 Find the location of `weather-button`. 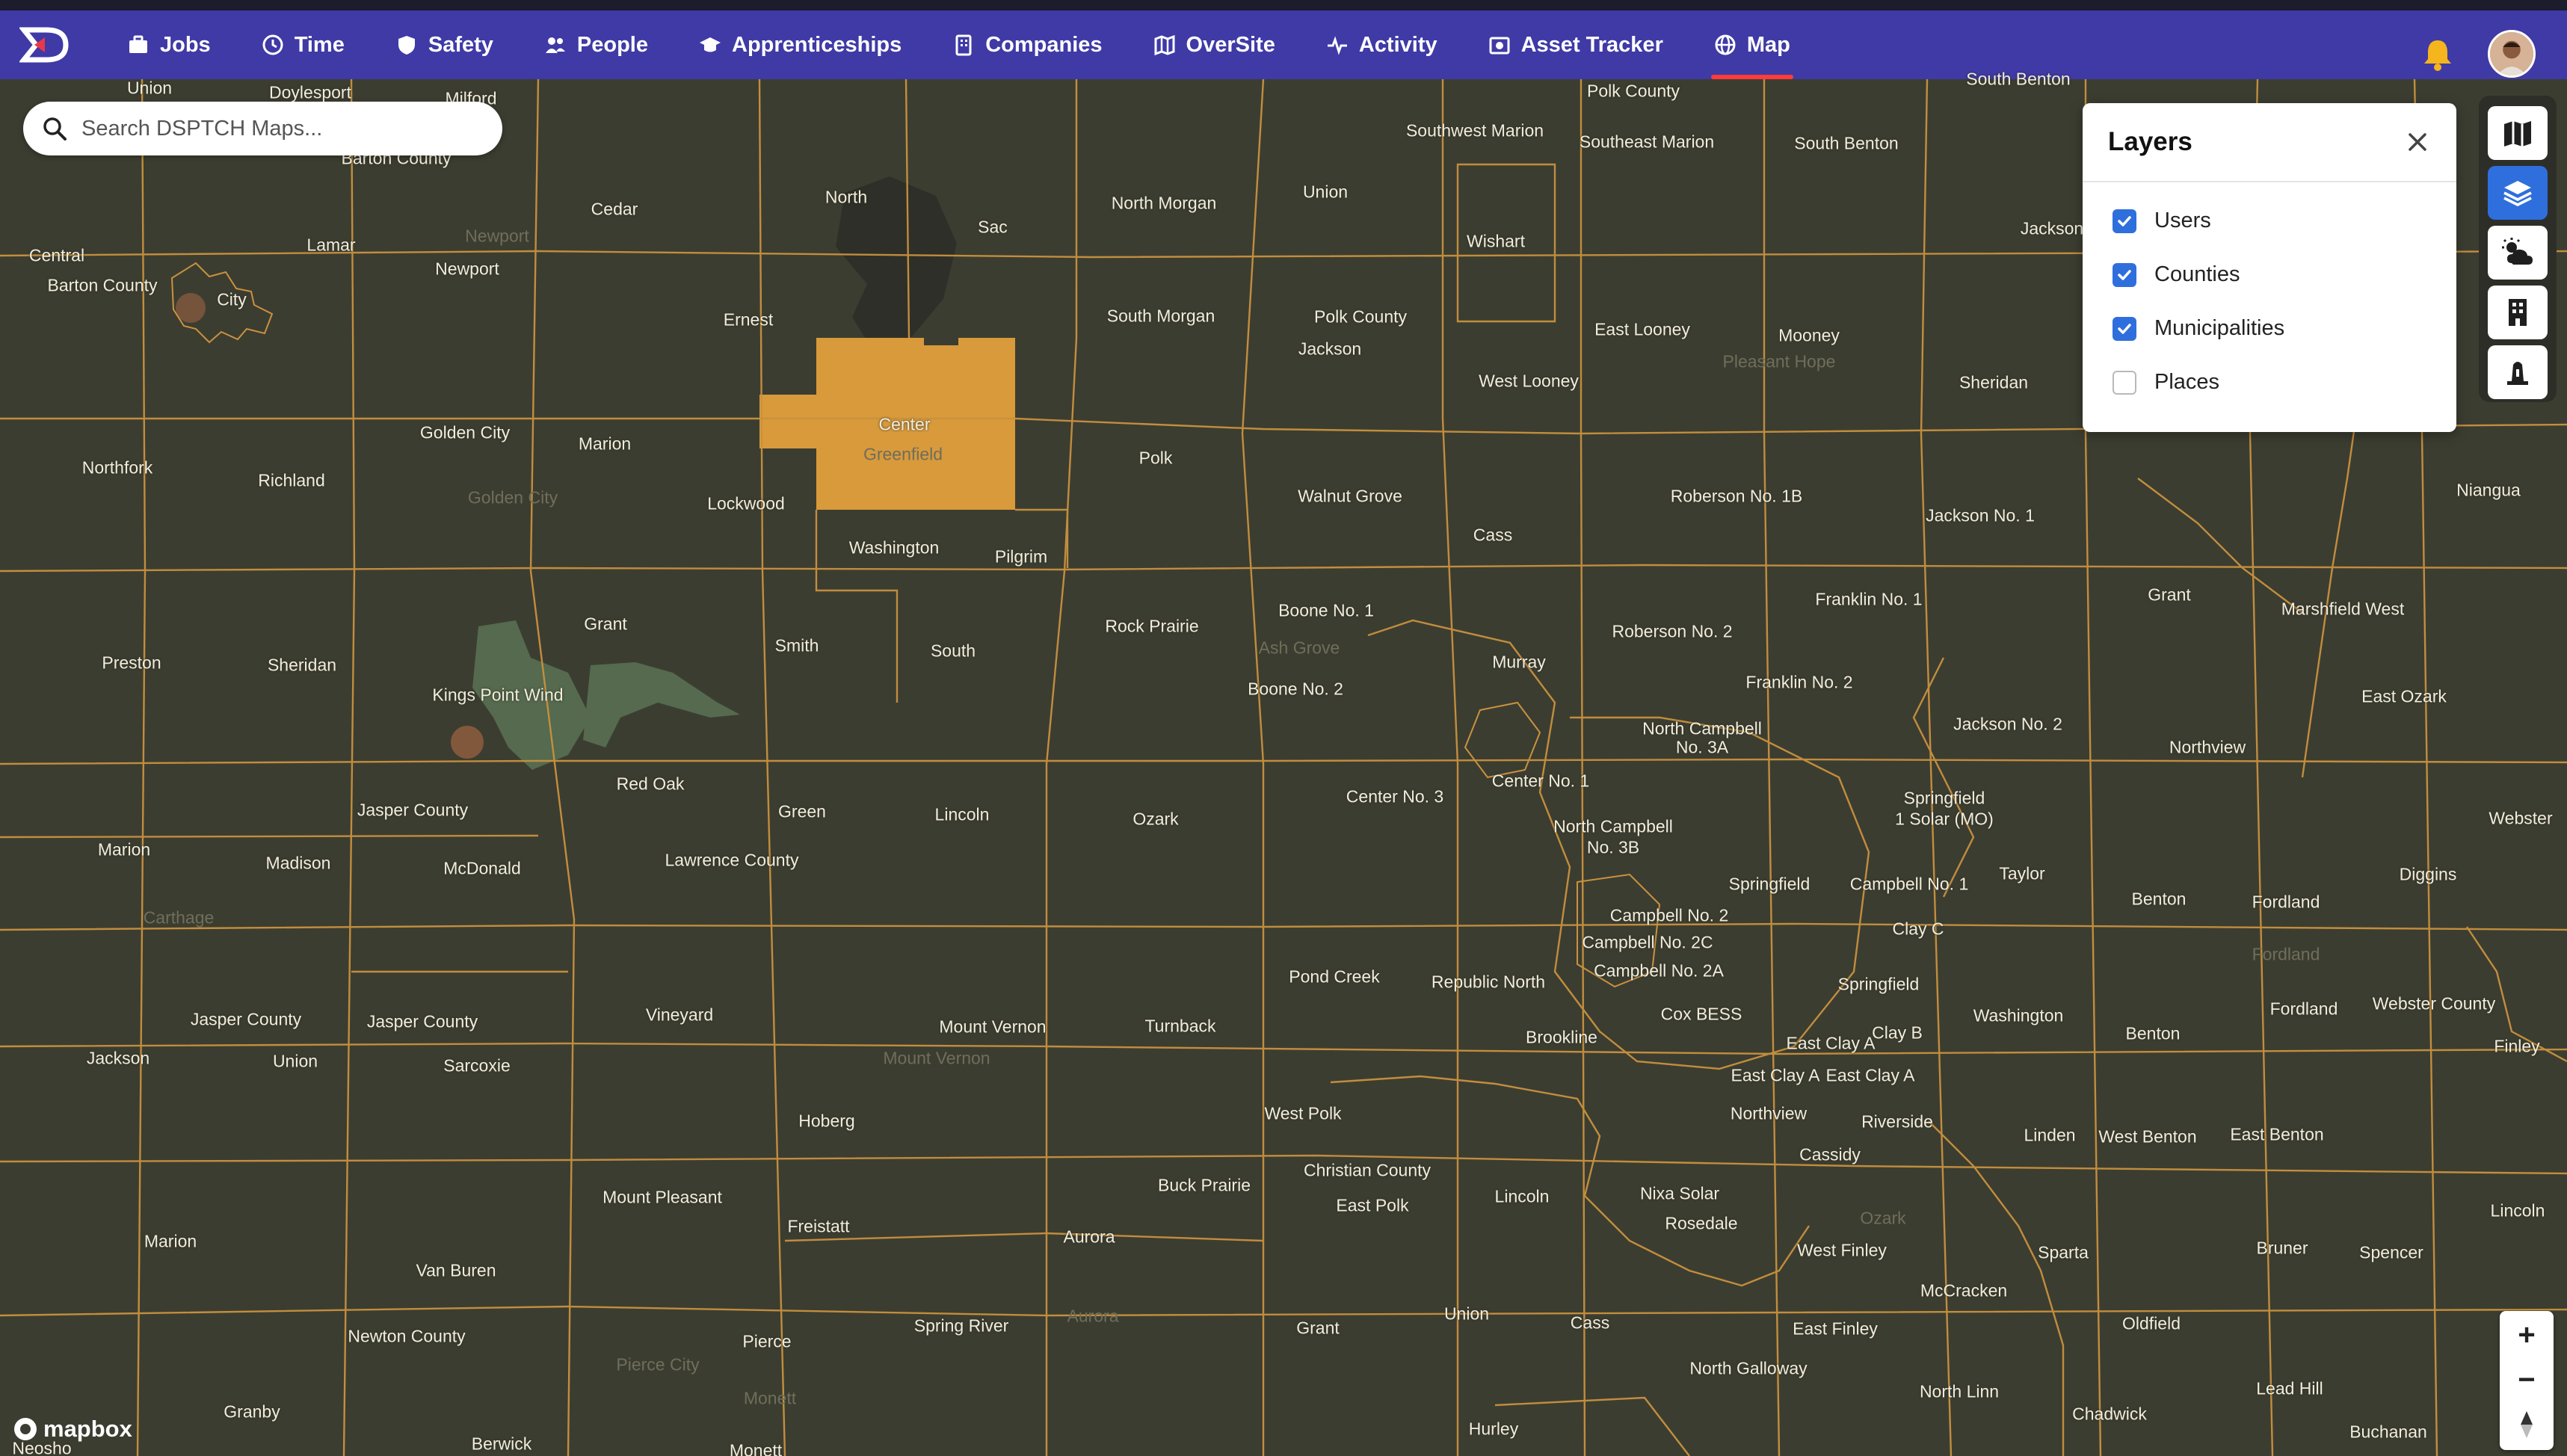

weather-button is located at coordinates (2518, 253).